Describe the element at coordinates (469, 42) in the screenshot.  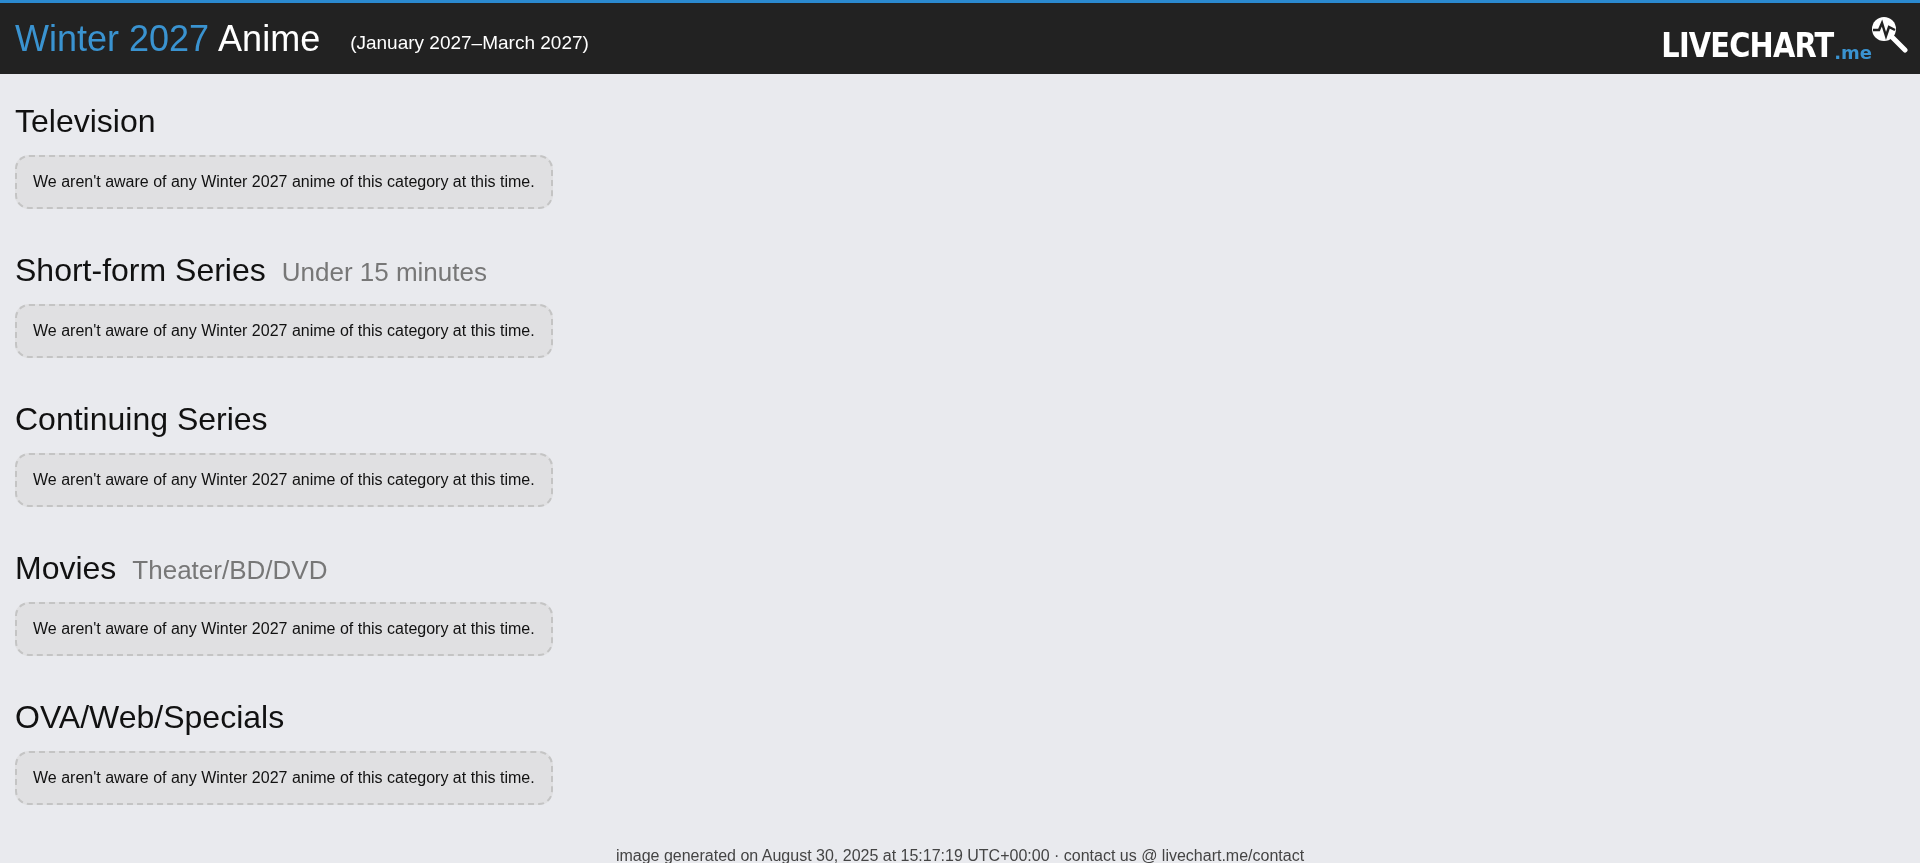
I see `date-range: (January 2027–March 2027)` at that location.